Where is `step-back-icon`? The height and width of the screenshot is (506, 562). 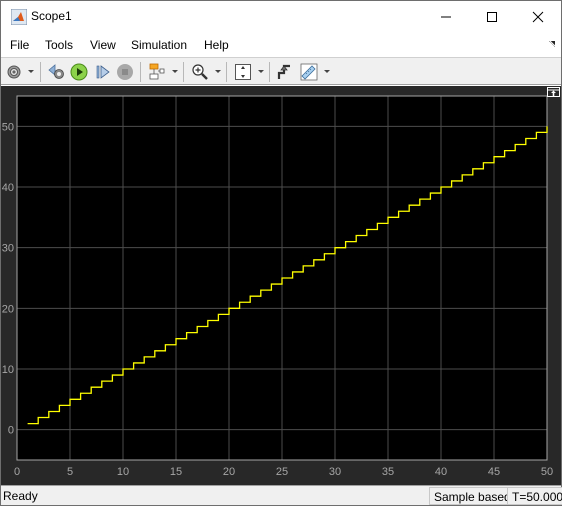 step-back-icon is located at coordinates (56, 71).